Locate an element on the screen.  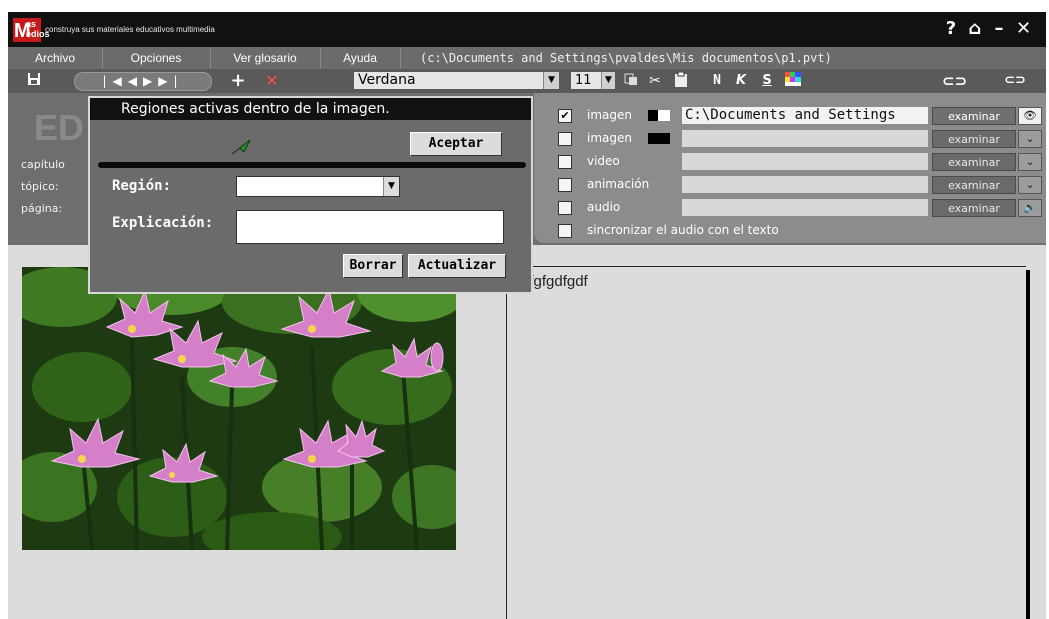
font-family-select: Verdana ▼ is located at coordinates (456, 80).